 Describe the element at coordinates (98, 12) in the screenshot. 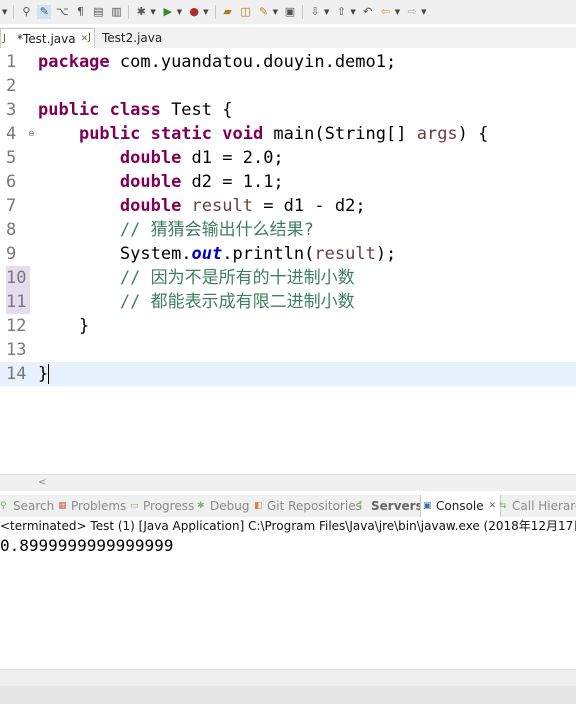

I see `block-selection-icon: ▤` at that location.